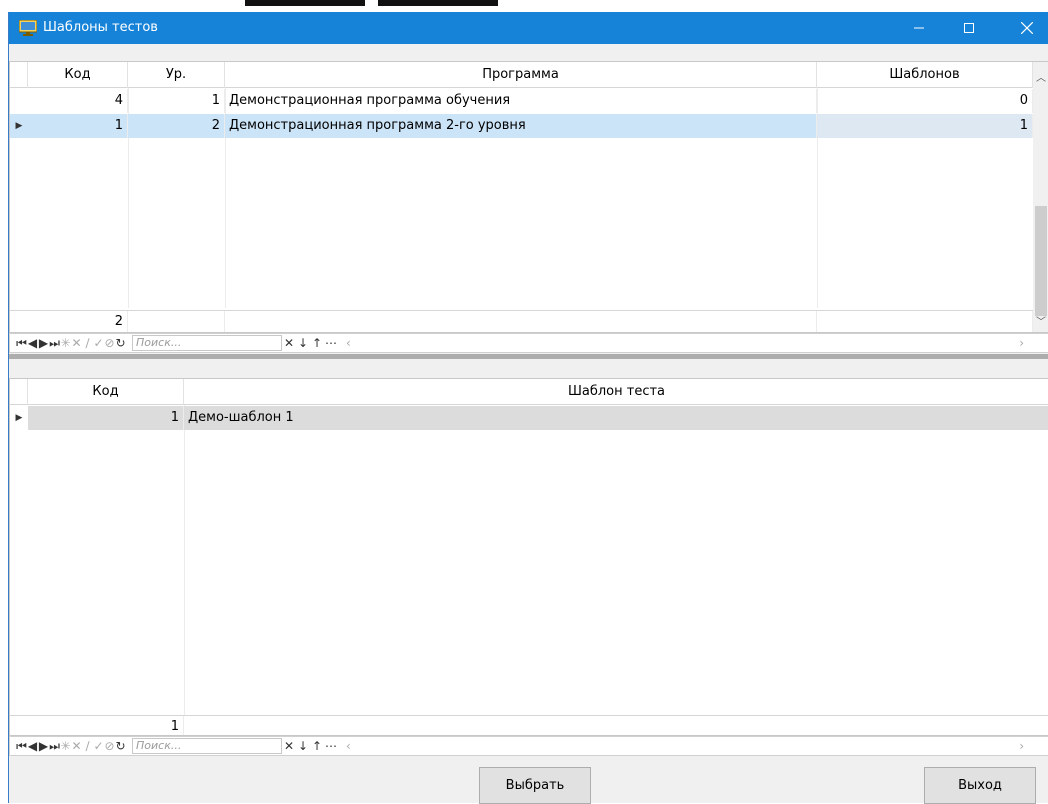 Image resolution: width=1048 pixels, height=804 pixels. I want to click on table-row-selected: ▶ 1 Демо-шаблон 1, so click(529, 418).